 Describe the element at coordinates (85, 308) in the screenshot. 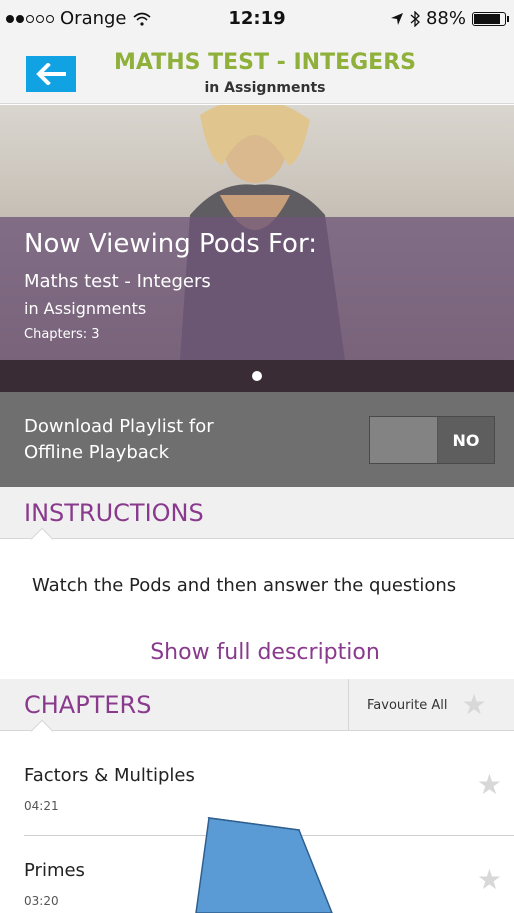

I see `hero-subtitle: in Assignments` at that location.